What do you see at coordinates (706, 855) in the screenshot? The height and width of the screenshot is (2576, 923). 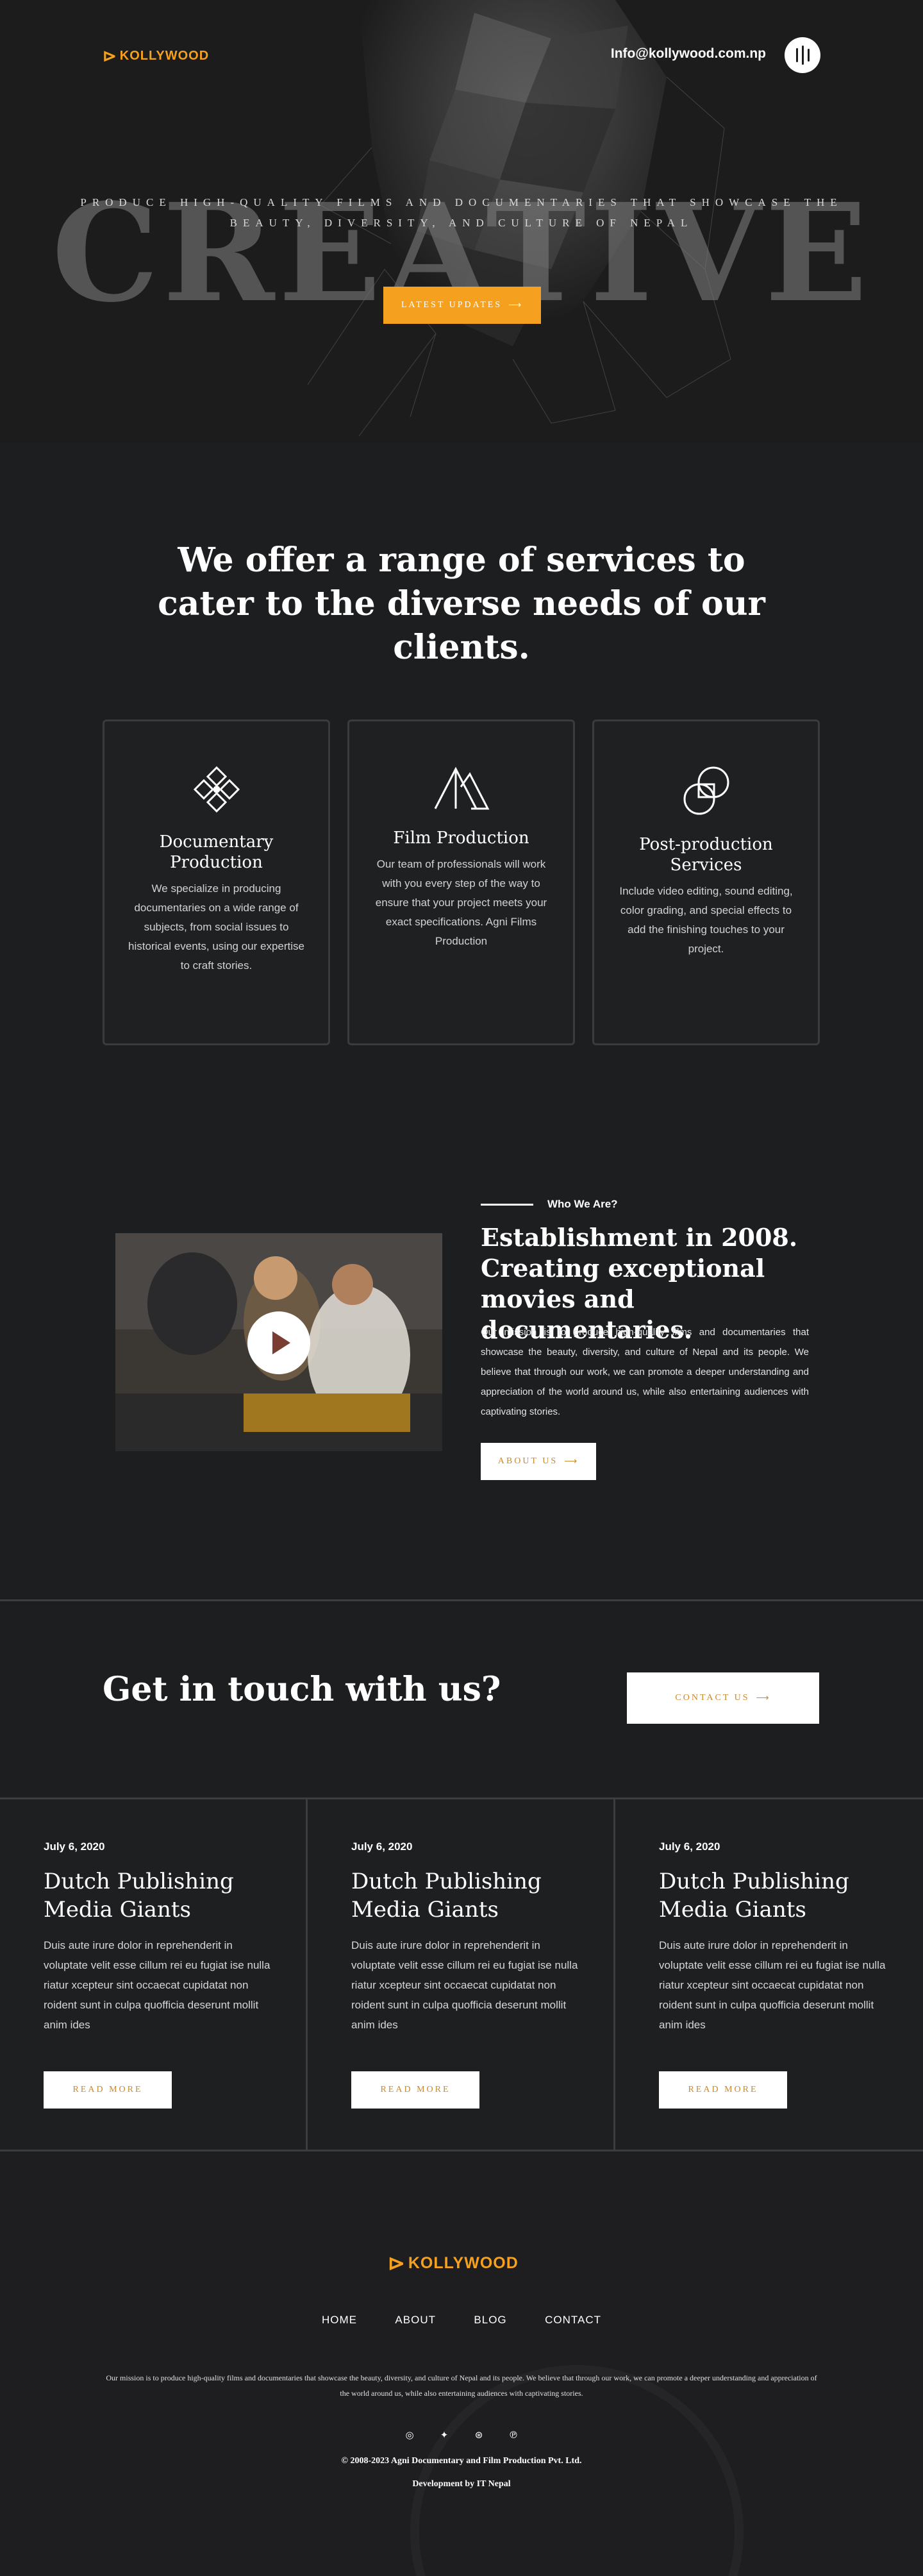 I see `service-title: Post-production Services` at bounding box center [706, 855].